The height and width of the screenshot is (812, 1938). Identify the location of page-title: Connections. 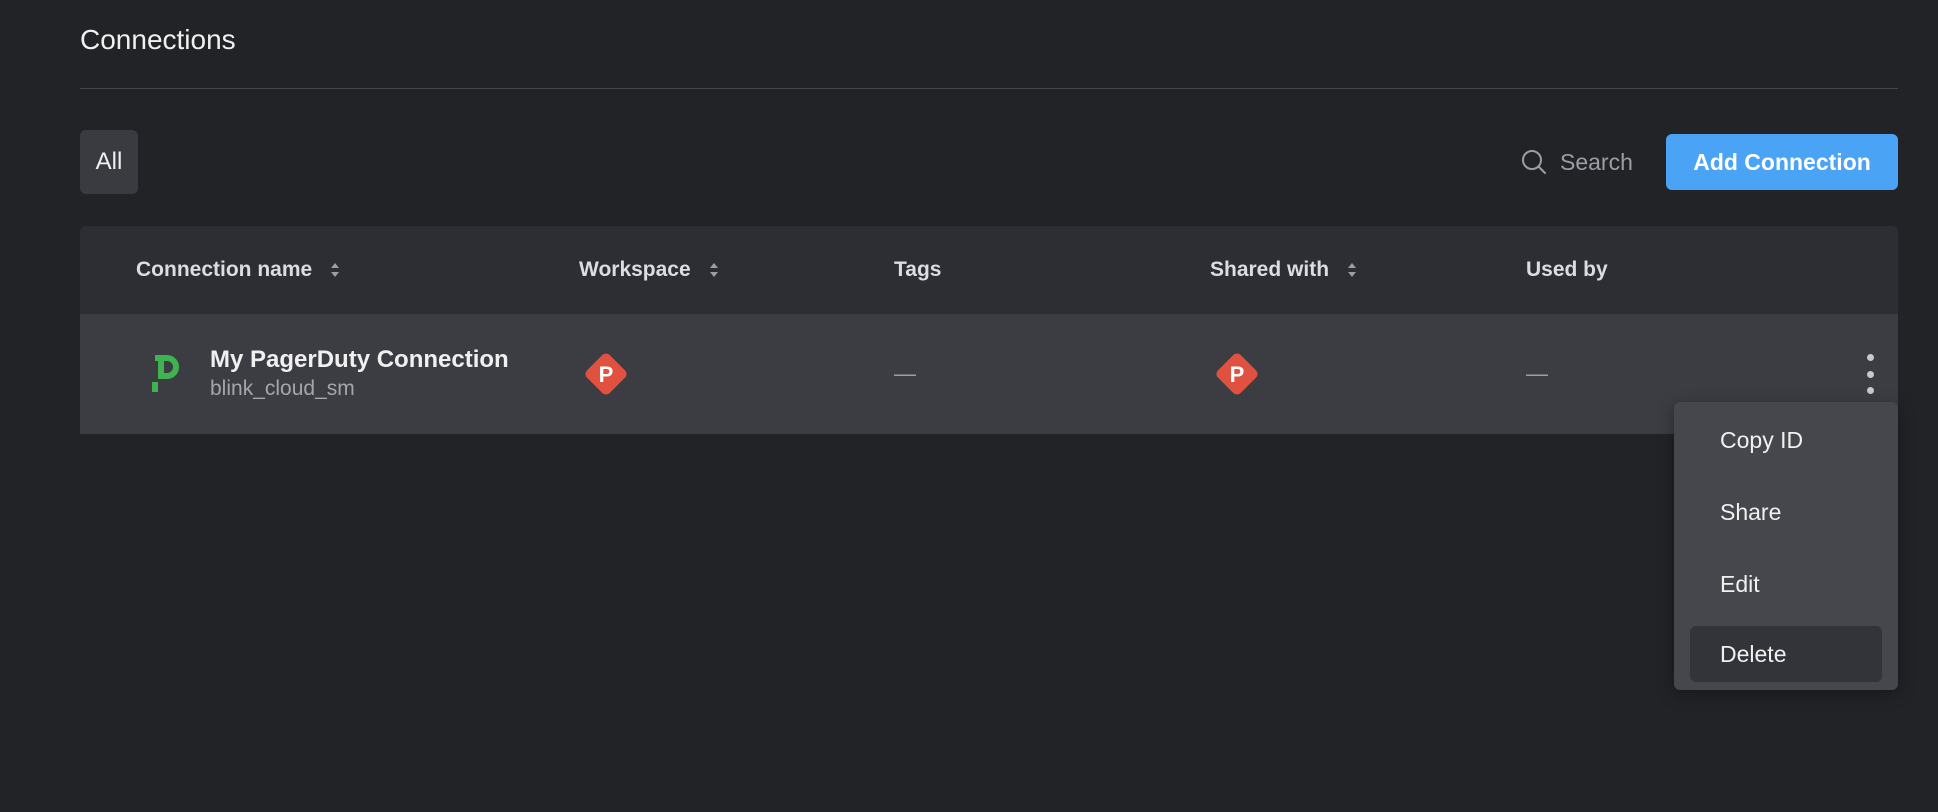
(158, 39).